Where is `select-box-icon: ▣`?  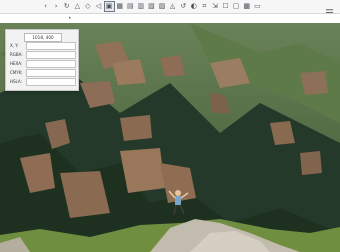 select-box-icon: ▣ is located at coordinates (109, 6).